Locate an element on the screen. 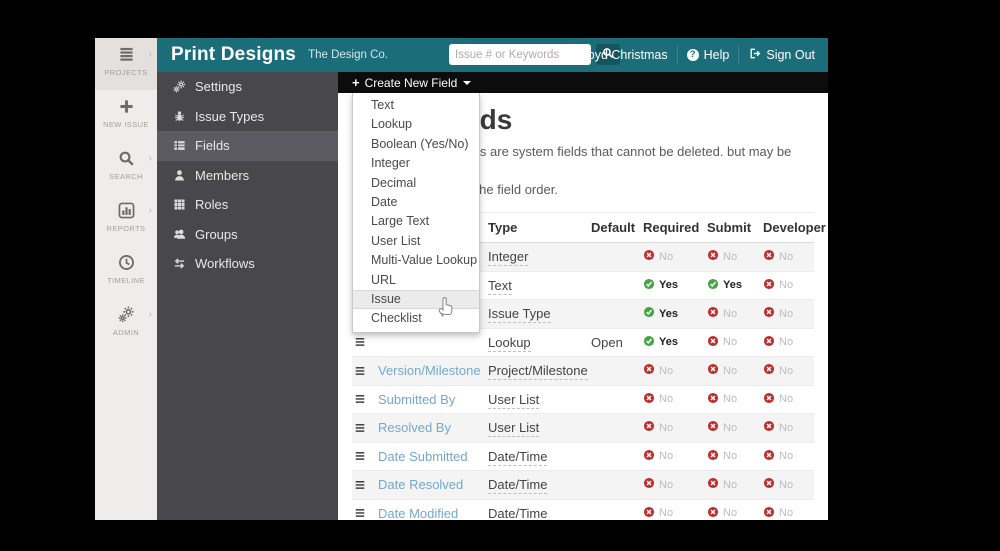  field-type-value: Text is located at coordinates (500, 286).